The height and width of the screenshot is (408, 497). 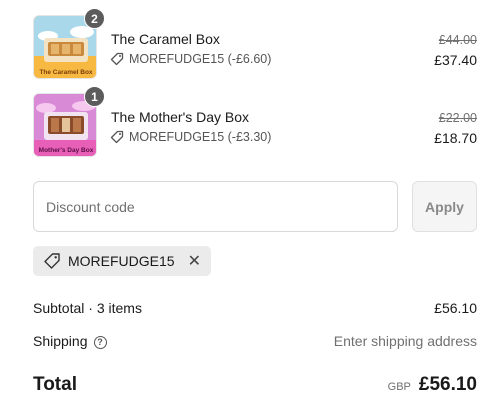 What do you see at coordinates (444, 206) in the screenshot?
I see `apply-button: Apply` at bounding box center [444, 206].